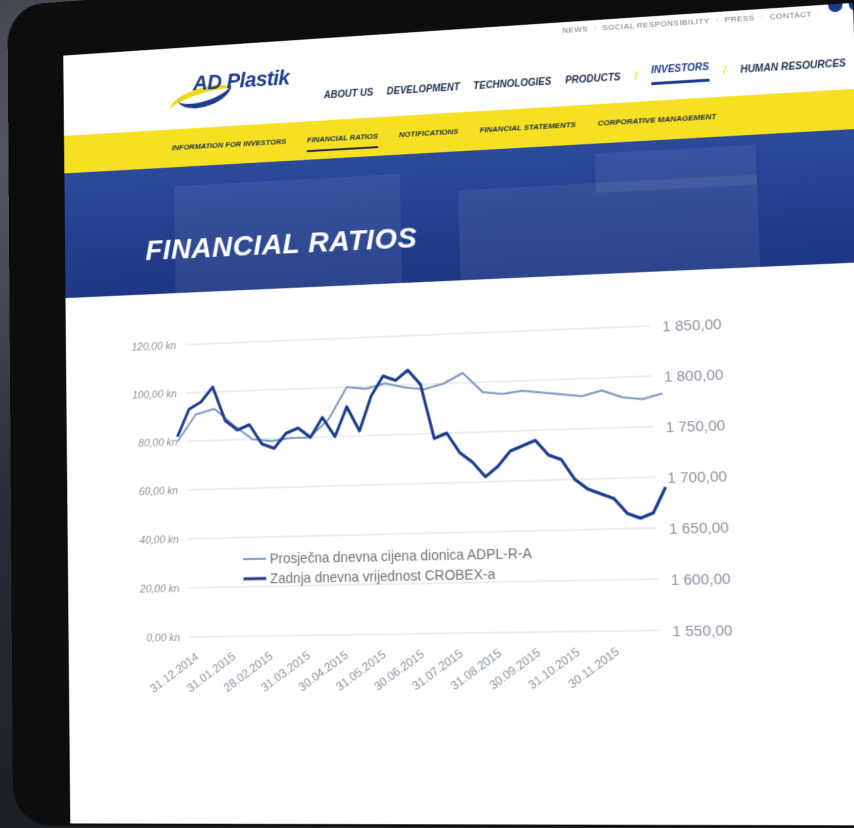  I want to click on nav-item-human-resources: HUMAN RESOURCES, so click(793, 66).